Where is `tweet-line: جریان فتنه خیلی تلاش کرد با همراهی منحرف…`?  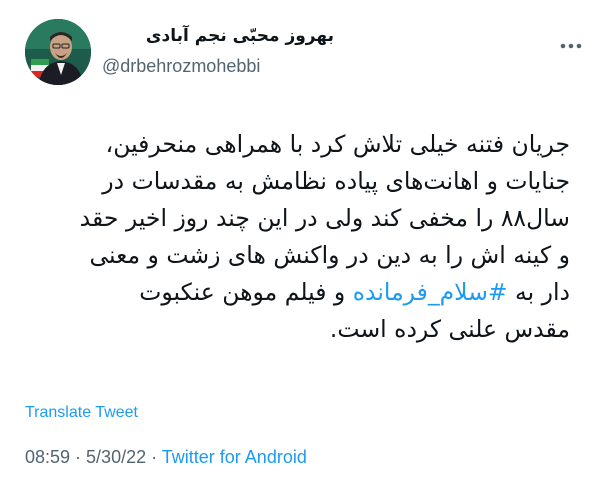
tweet-line: جریان فتنه خیلی تلاش کرد با همراهی منحرف… is located at coordinates (337, 144).